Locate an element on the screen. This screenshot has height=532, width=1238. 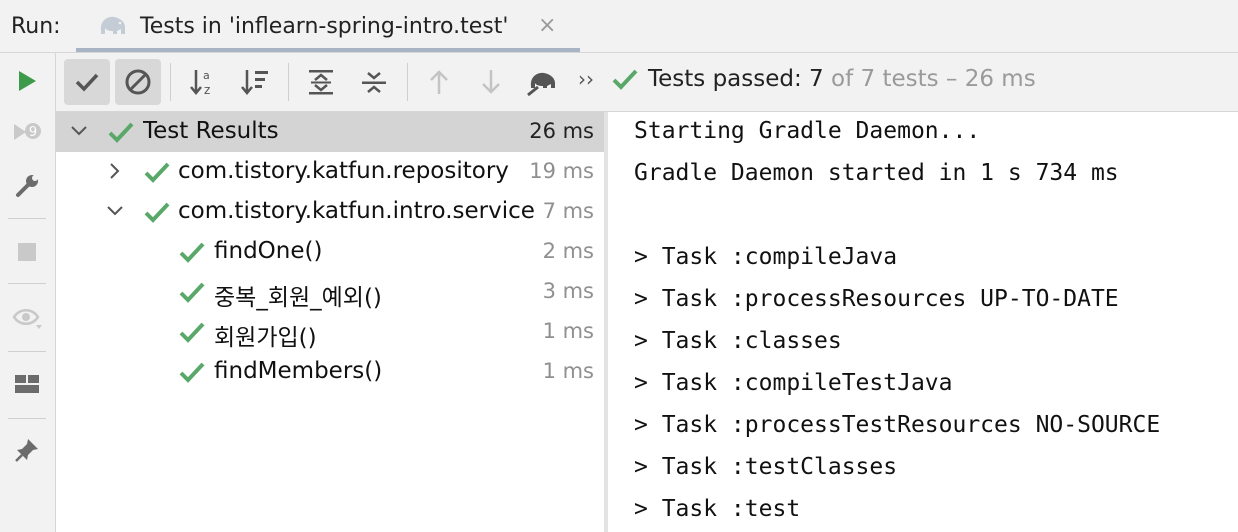
console-line: > Task :compileTestJava is located at coordinates (793, 383).